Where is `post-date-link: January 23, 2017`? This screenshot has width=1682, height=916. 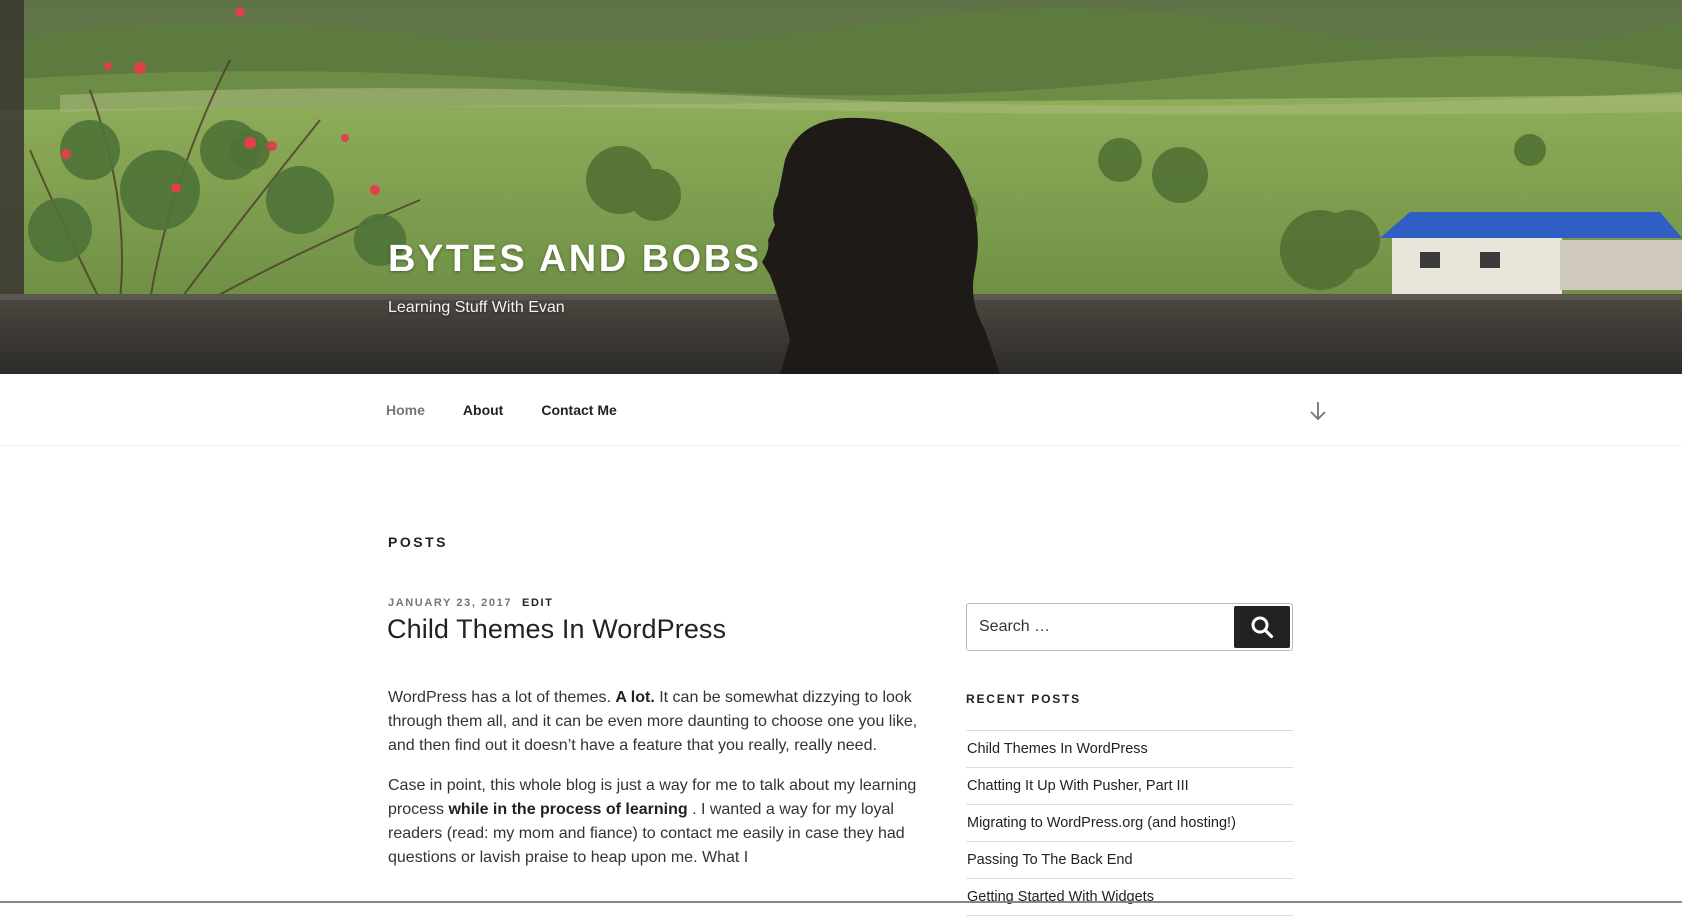
post-date-link: January 23, 2017 is located at coordinates (450, 603).